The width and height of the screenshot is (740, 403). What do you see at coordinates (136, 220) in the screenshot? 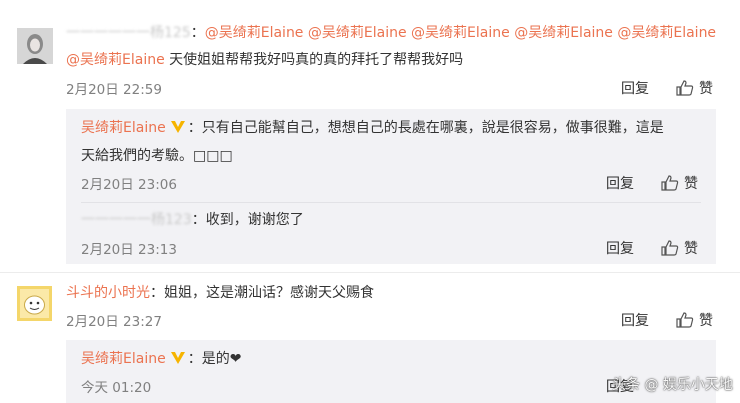
I see `reply-username-obscured: 一一一一一杨123` at bounding box center [136, 220].